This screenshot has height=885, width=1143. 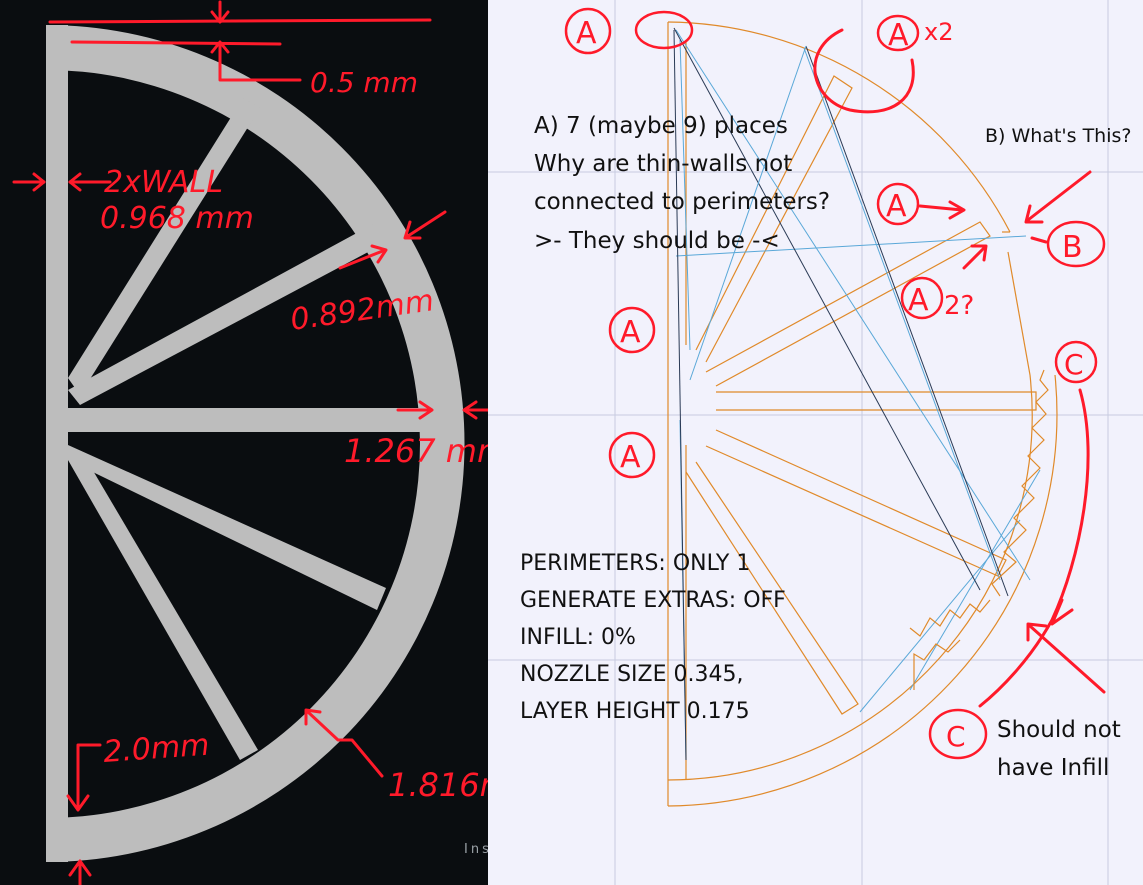 What do you see at coordinates (1053, 768) in the screenshot?
I see `note-c-line2: have Infill` at bounding box center [1053, 768].